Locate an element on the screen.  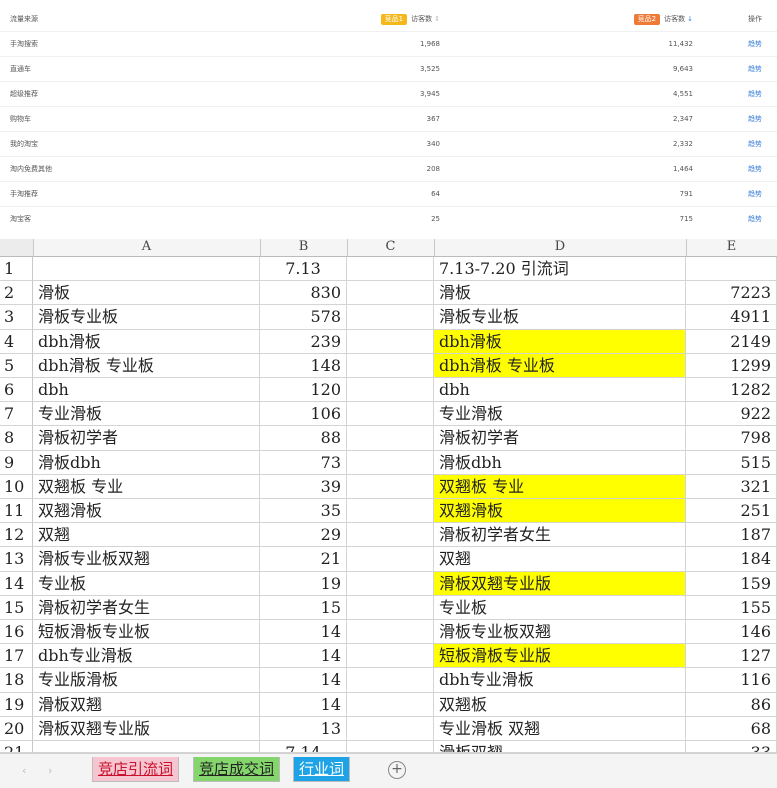
cell-d21: 滑板双翘 is located at coordinates (560, 747).